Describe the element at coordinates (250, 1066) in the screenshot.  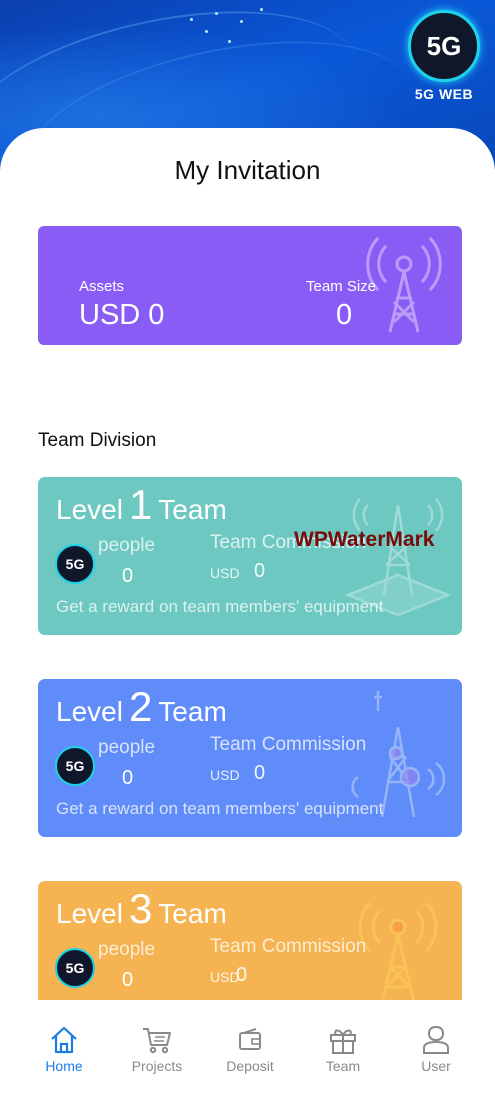
I see `tab-label: Deposit` at that location.